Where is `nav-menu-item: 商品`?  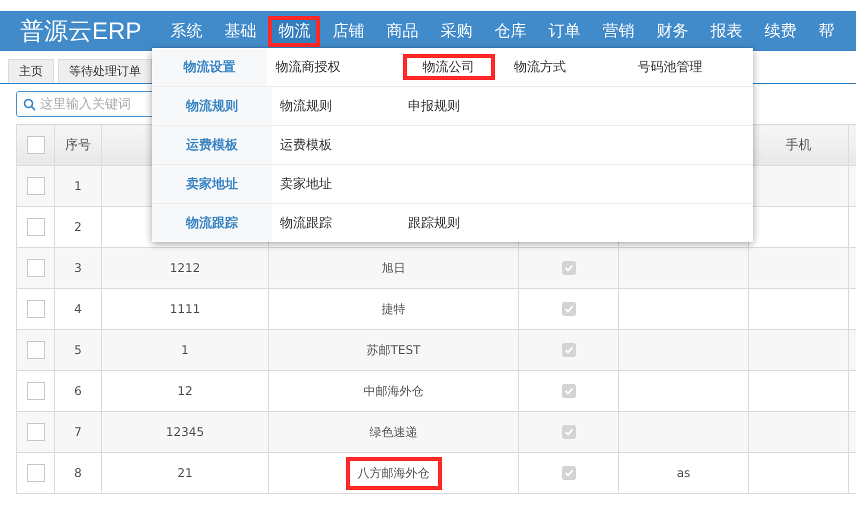 nav-menu-item: 商品 is located at coordinates (402, 31).